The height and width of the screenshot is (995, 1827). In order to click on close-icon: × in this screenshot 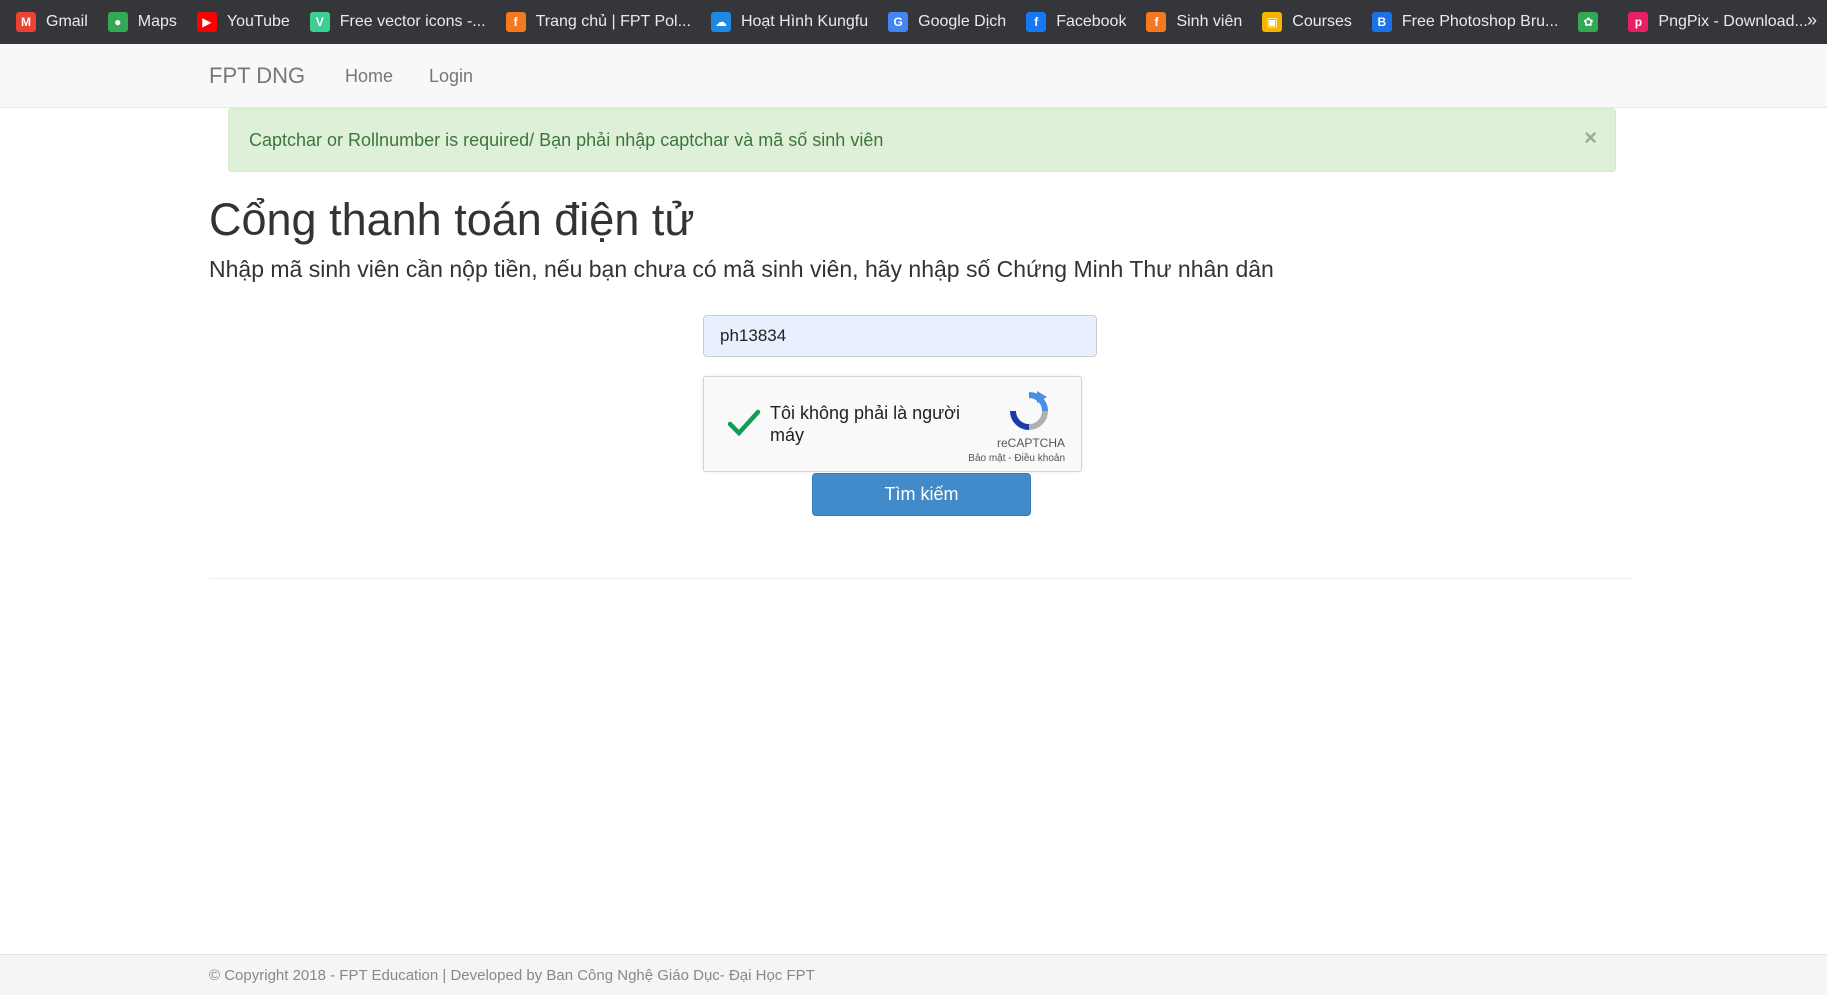, I will do `click(1590, 138)`.